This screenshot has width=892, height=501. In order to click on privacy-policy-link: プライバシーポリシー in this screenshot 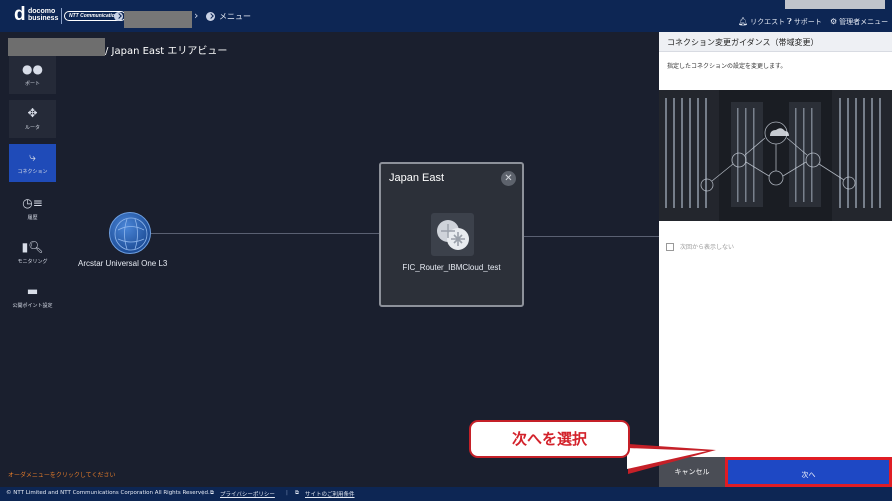, I will do `click(247, 494)`.